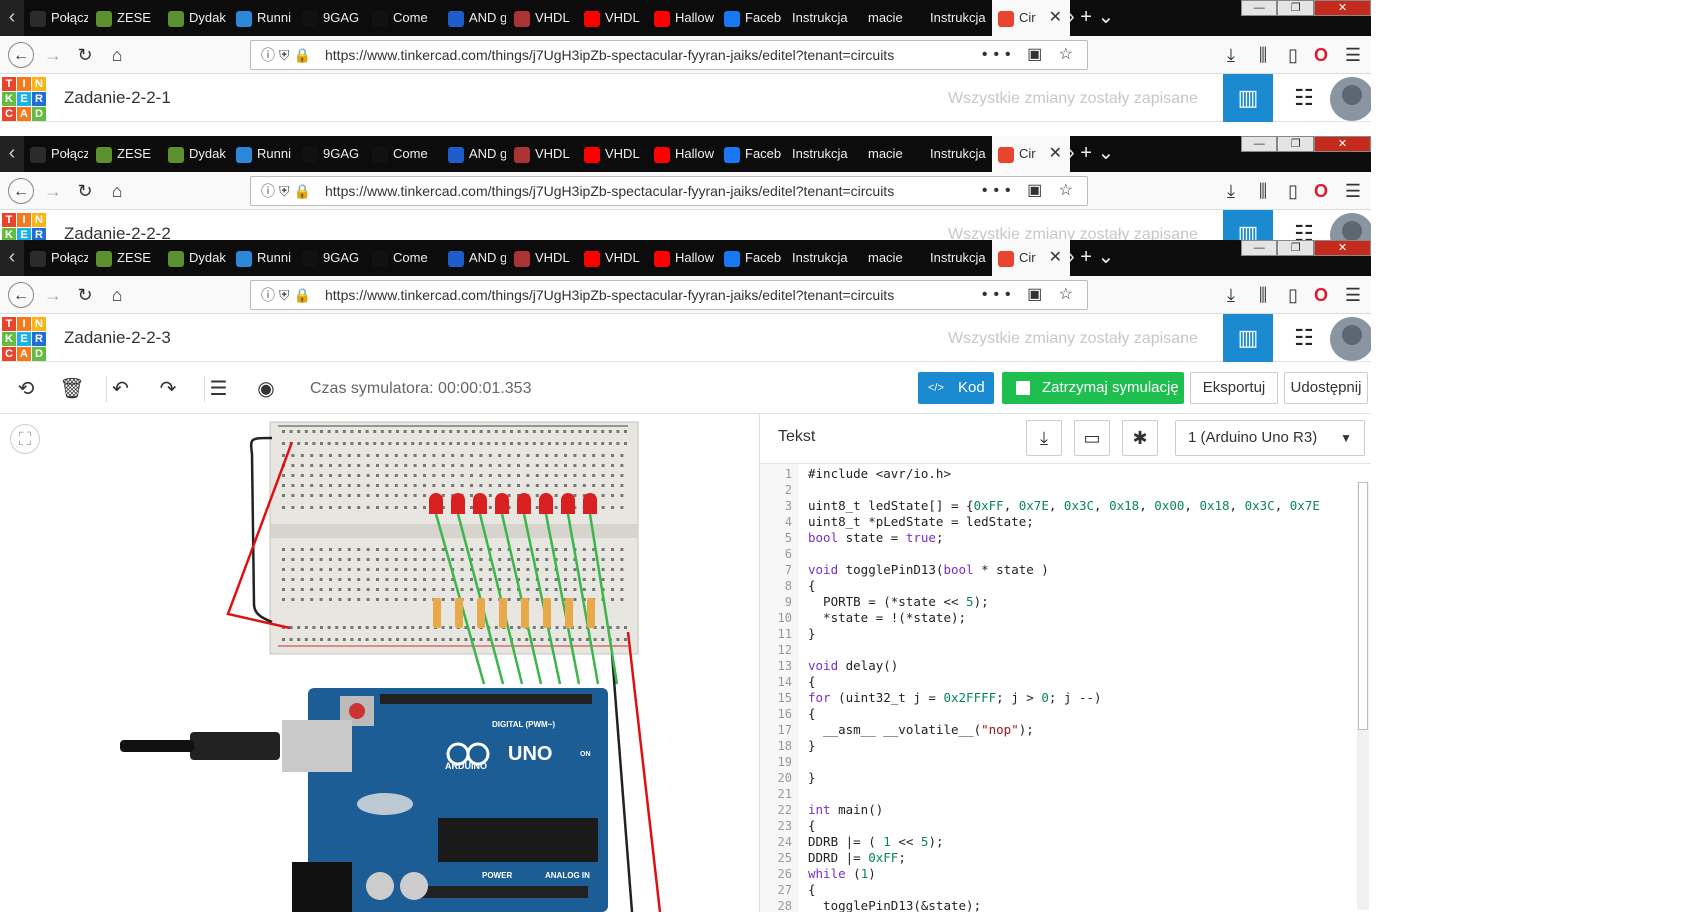 The height and width of the screenshot is (912, 1703). I want to click on delete-icon: 🗑, so click(72, 389).